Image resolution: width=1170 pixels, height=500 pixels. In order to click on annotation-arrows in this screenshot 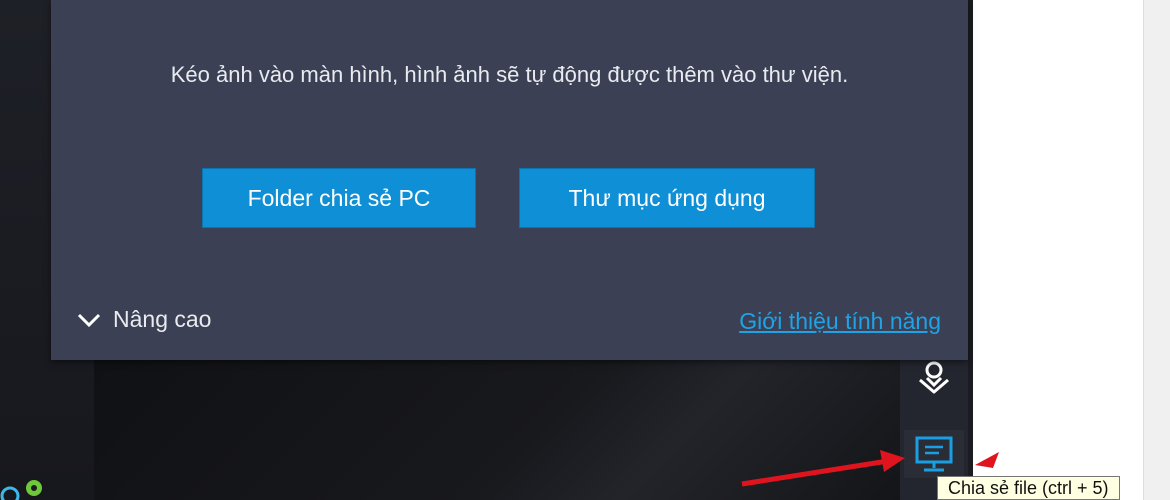, I will do `click(870, 468)`.